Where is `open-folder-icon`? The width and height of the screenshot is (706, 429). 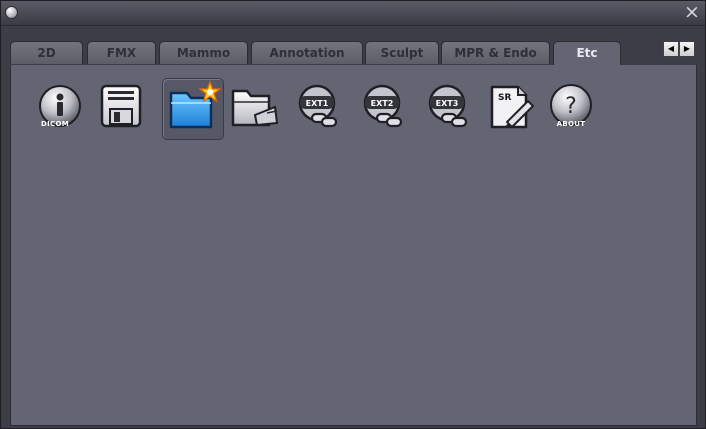 open-folder-icon is located at coordinates (255, 108).